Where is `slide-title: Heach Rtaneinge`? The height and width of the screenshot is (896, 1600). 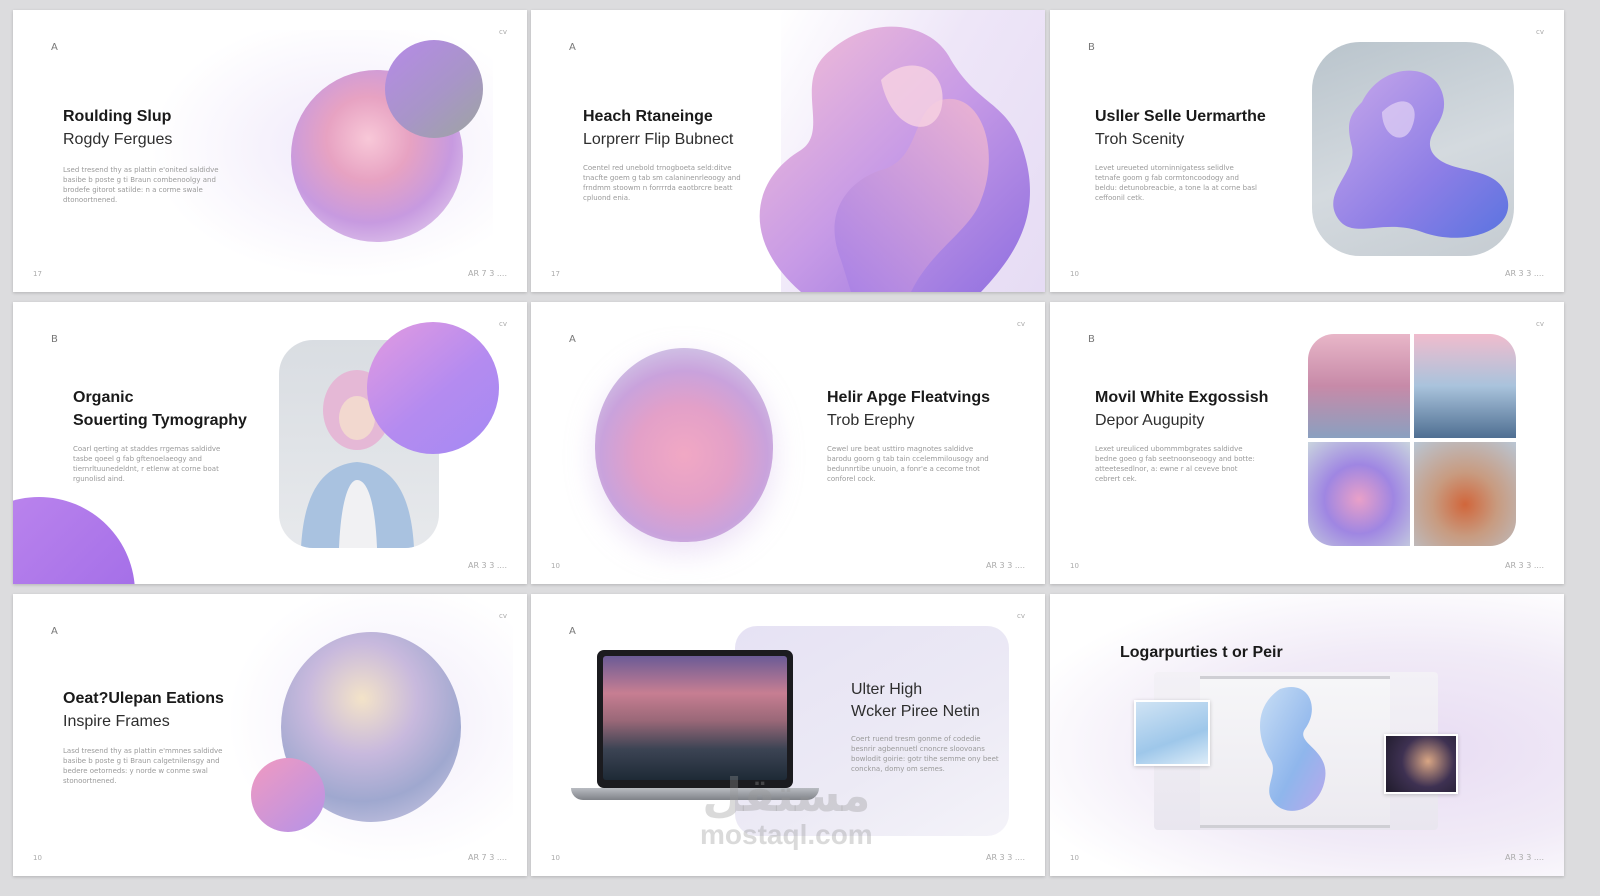
slide-title: Heach Rtaneinge is located at coordinates (648, 116).